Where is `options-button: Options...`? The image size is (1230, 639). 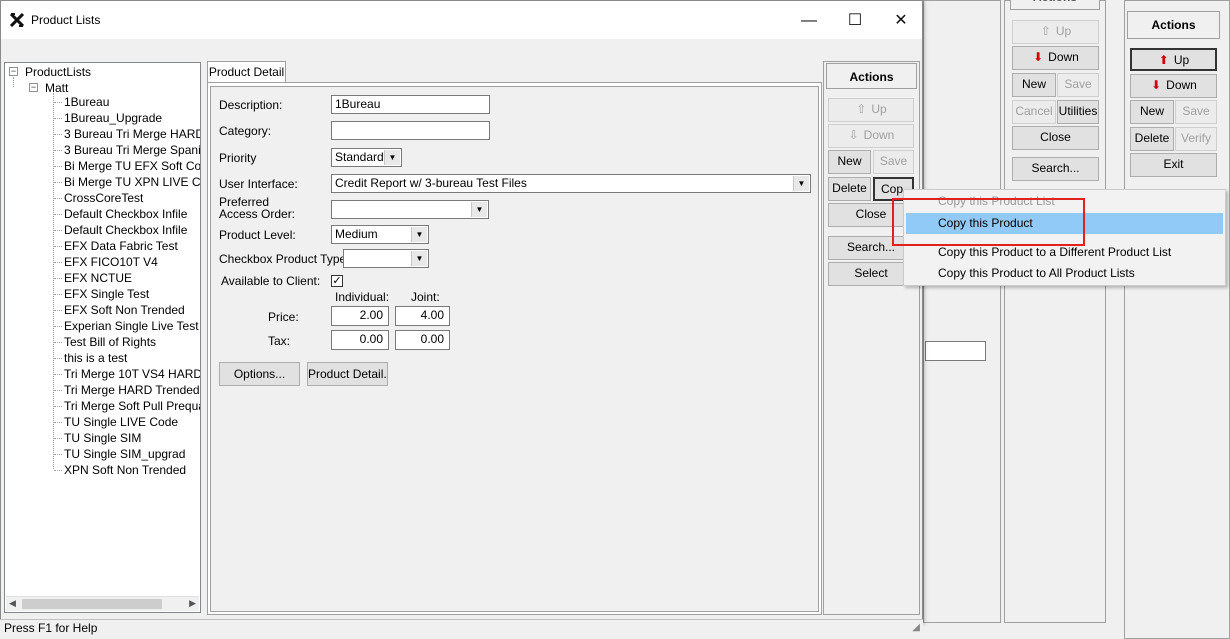 options-button: Options... is located at coordinates (259, 374).